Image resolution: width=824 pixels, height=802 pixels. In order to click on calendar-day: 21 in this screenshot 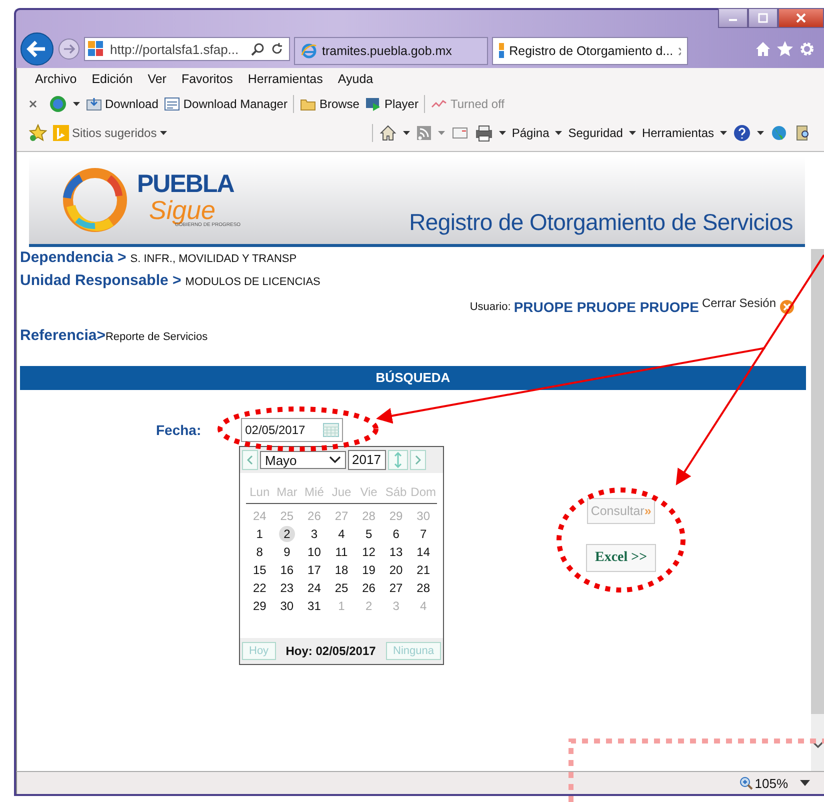, I will do `click(423, 570)`.